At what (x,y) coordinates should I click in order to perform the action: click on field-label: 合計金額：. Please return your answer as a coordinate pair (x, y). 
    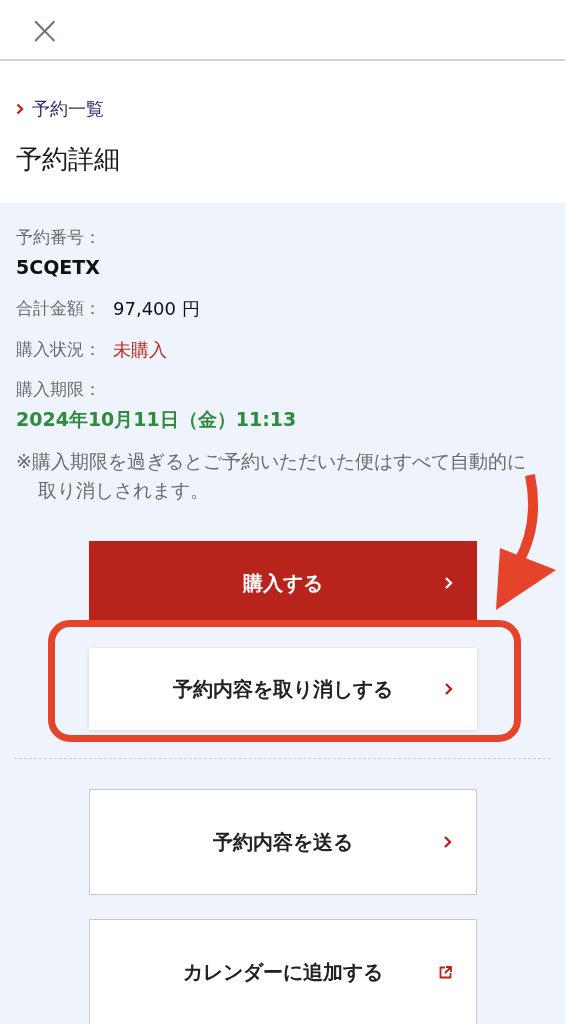
    Looking at the image, I should click on (58, 308).